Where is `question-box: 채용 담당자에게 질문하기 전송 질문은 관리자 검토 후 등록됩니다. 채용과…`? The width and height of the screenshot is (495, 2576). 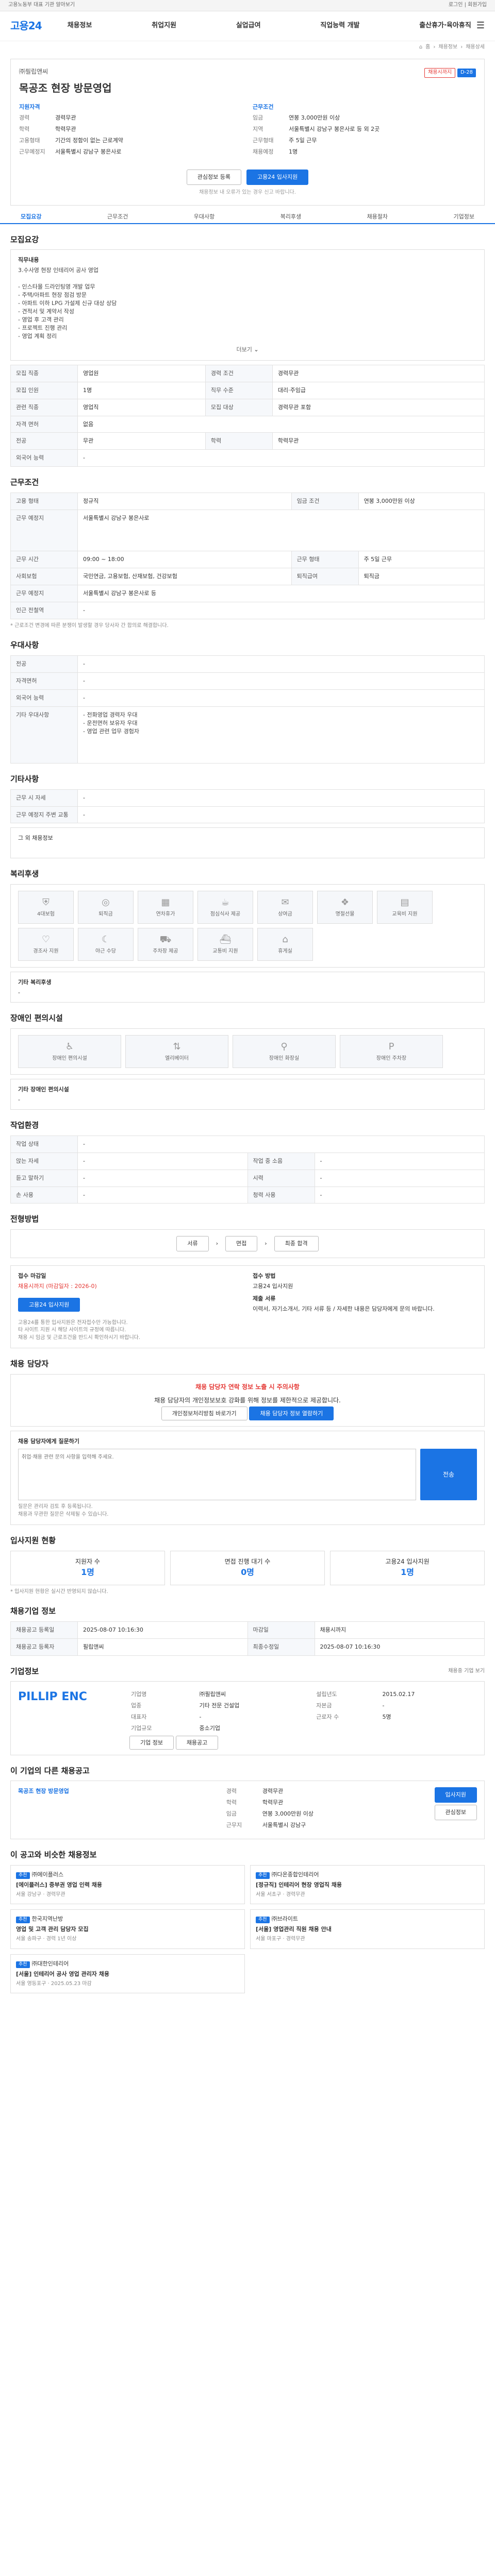 question-box: 채용 담당자에게 질문하기 전송 질문은 관리자 검토 후 등록됩니다. 채용과… is located at coordinates (247, 1479).